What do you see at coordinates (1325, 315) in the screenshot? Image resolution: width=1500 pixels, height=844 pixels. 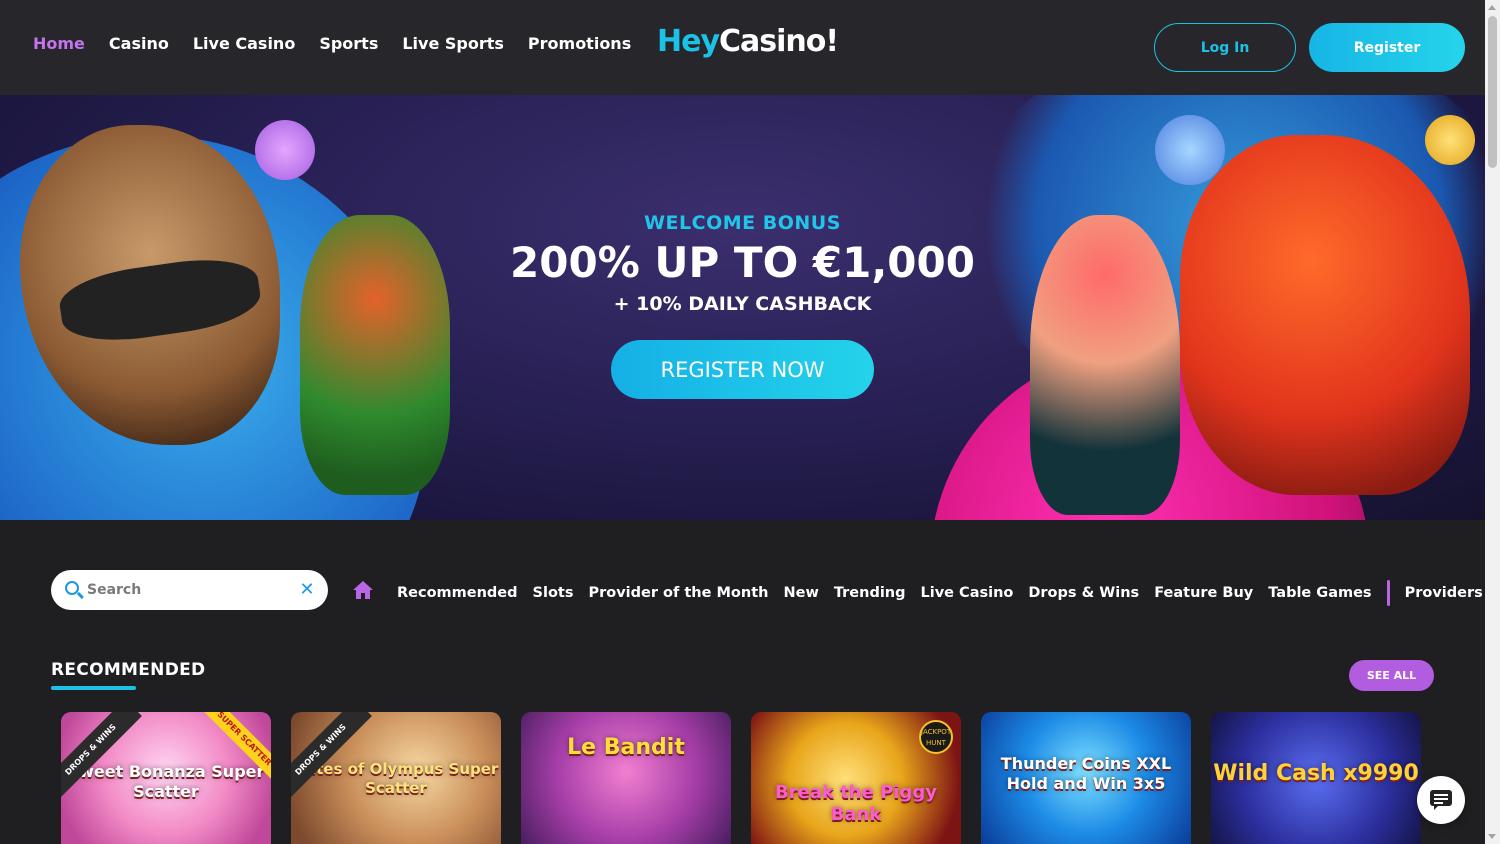 I see `eagle-character` at bounding box center [1325, 315].